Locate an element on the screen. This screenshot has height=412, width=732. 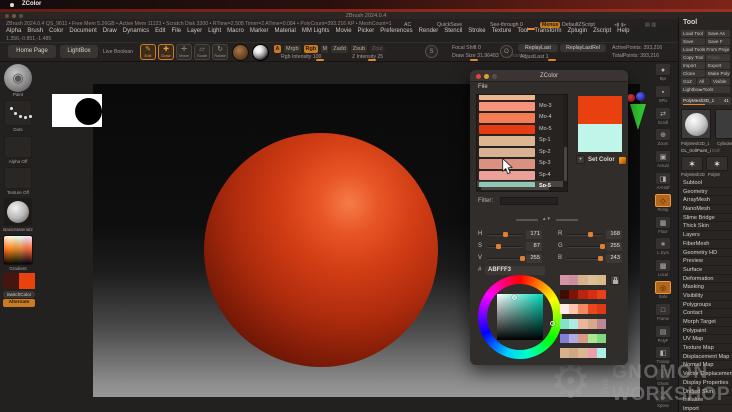
hsv-slider-row: H 171 is located at coordinates (511, 234).